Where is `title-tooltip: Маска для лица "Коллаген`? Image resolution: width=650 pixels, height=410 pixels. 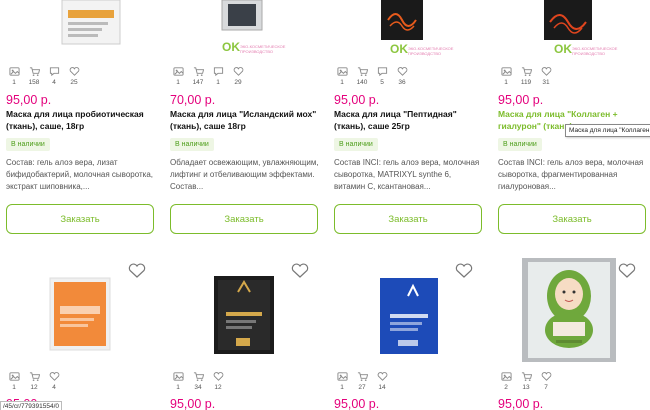 title-tooltip: Маска для лица "Коллаген is located at coordinates (607, 130).